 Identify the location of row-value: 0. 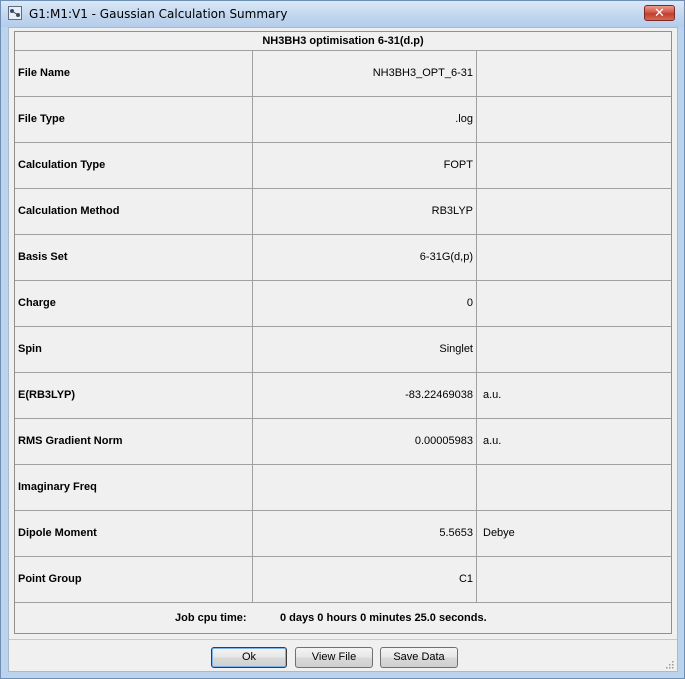
(365, 303).